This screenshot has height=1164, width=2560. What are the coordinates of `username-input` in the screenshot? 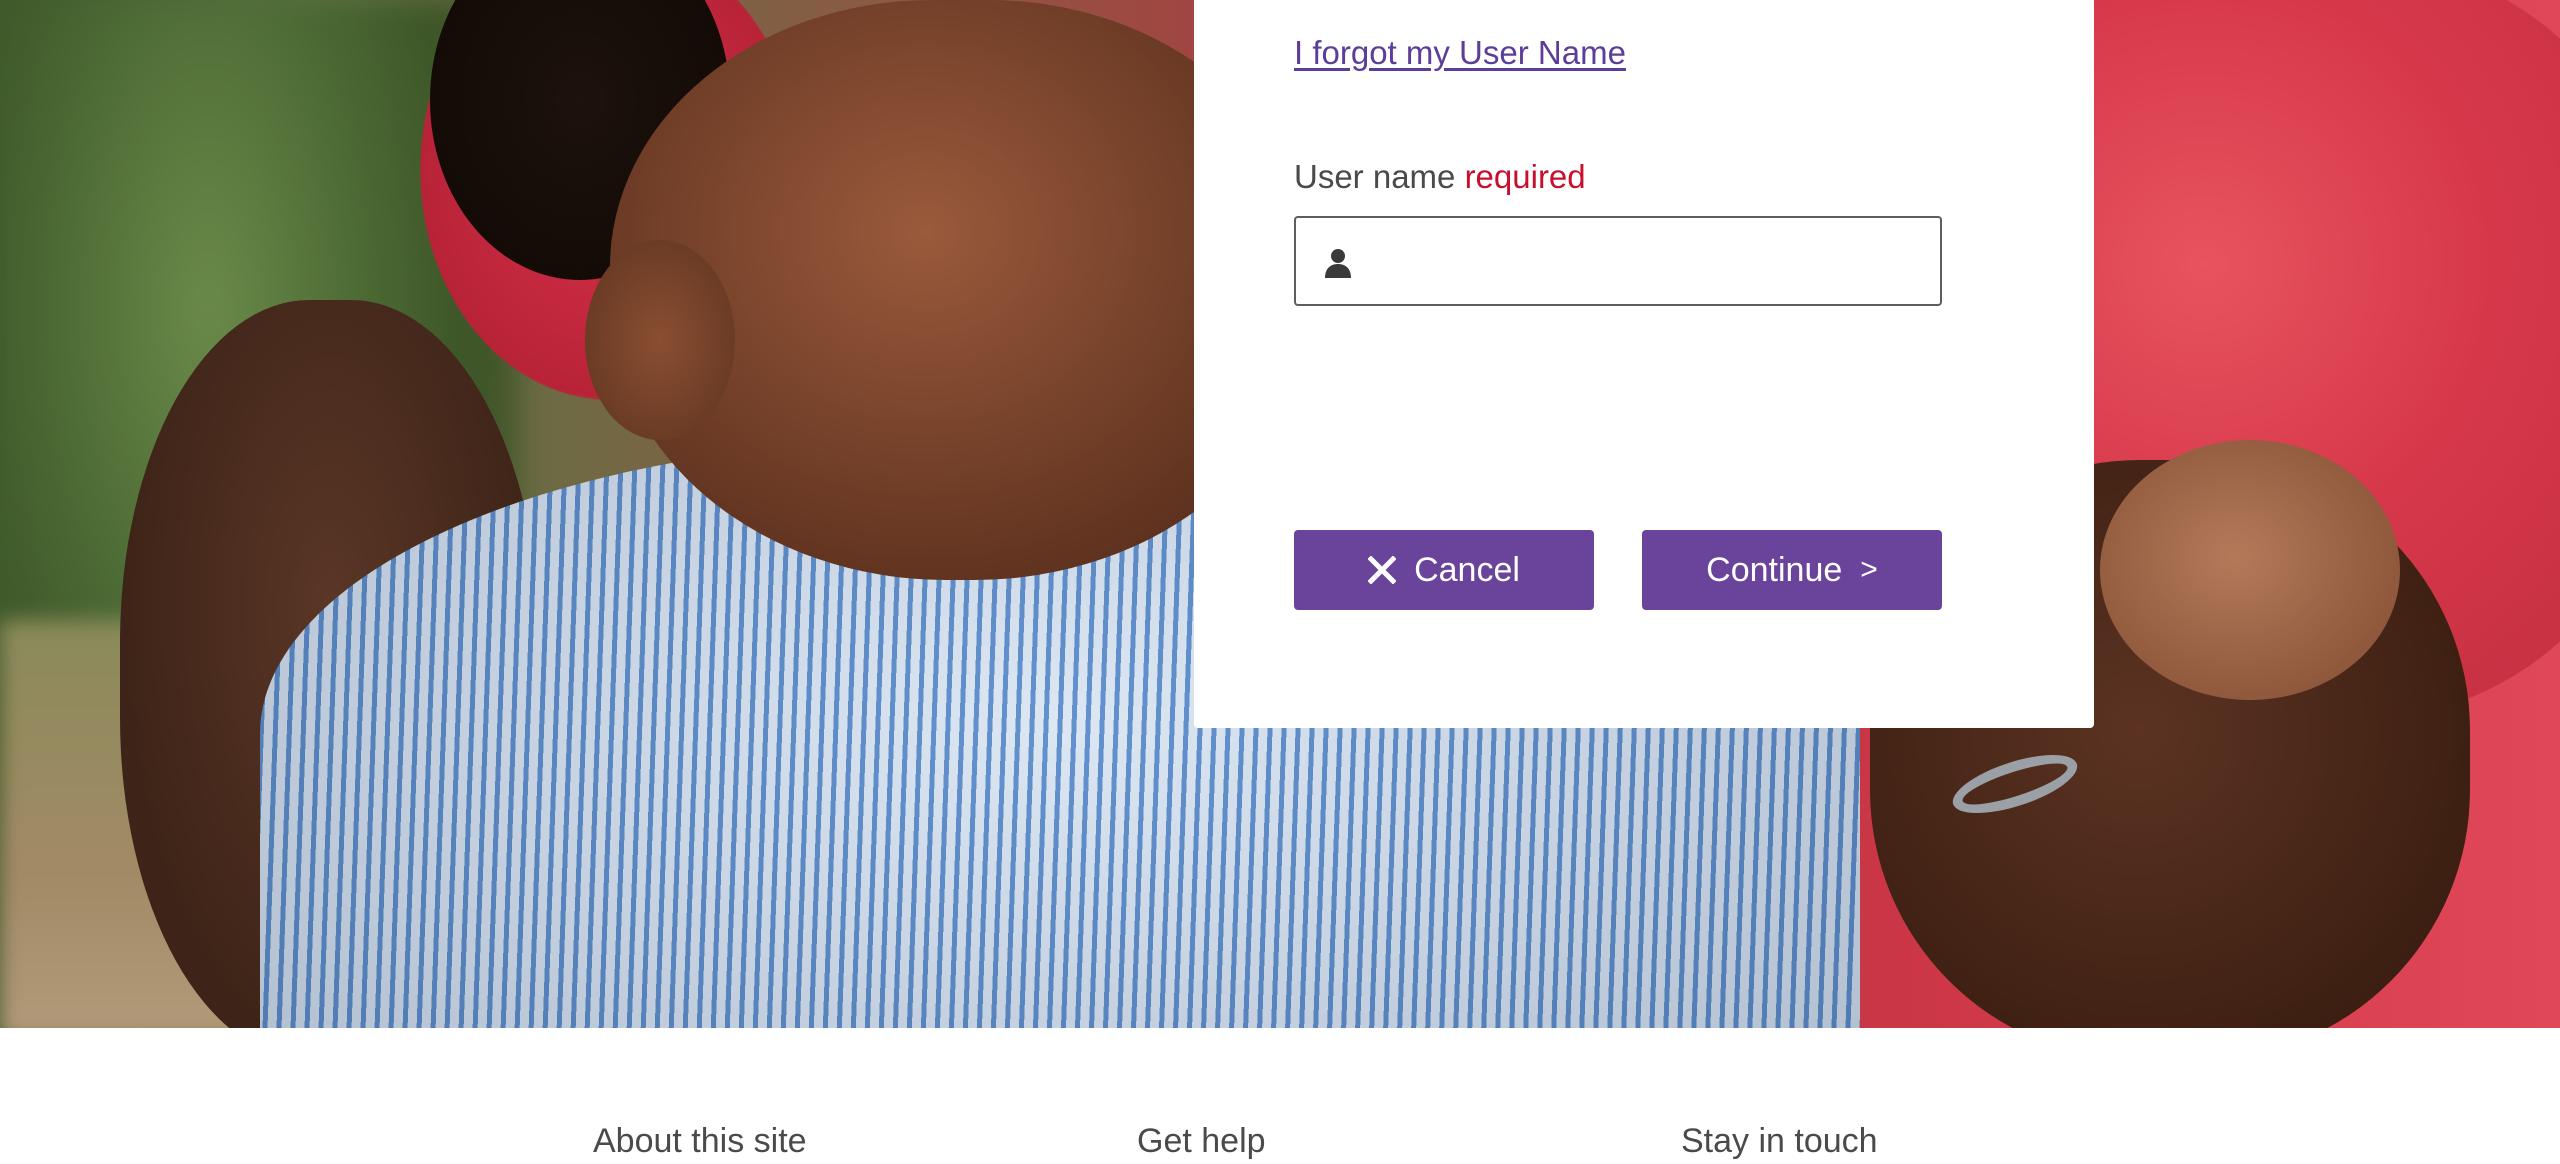 It's located at (1654, 261).